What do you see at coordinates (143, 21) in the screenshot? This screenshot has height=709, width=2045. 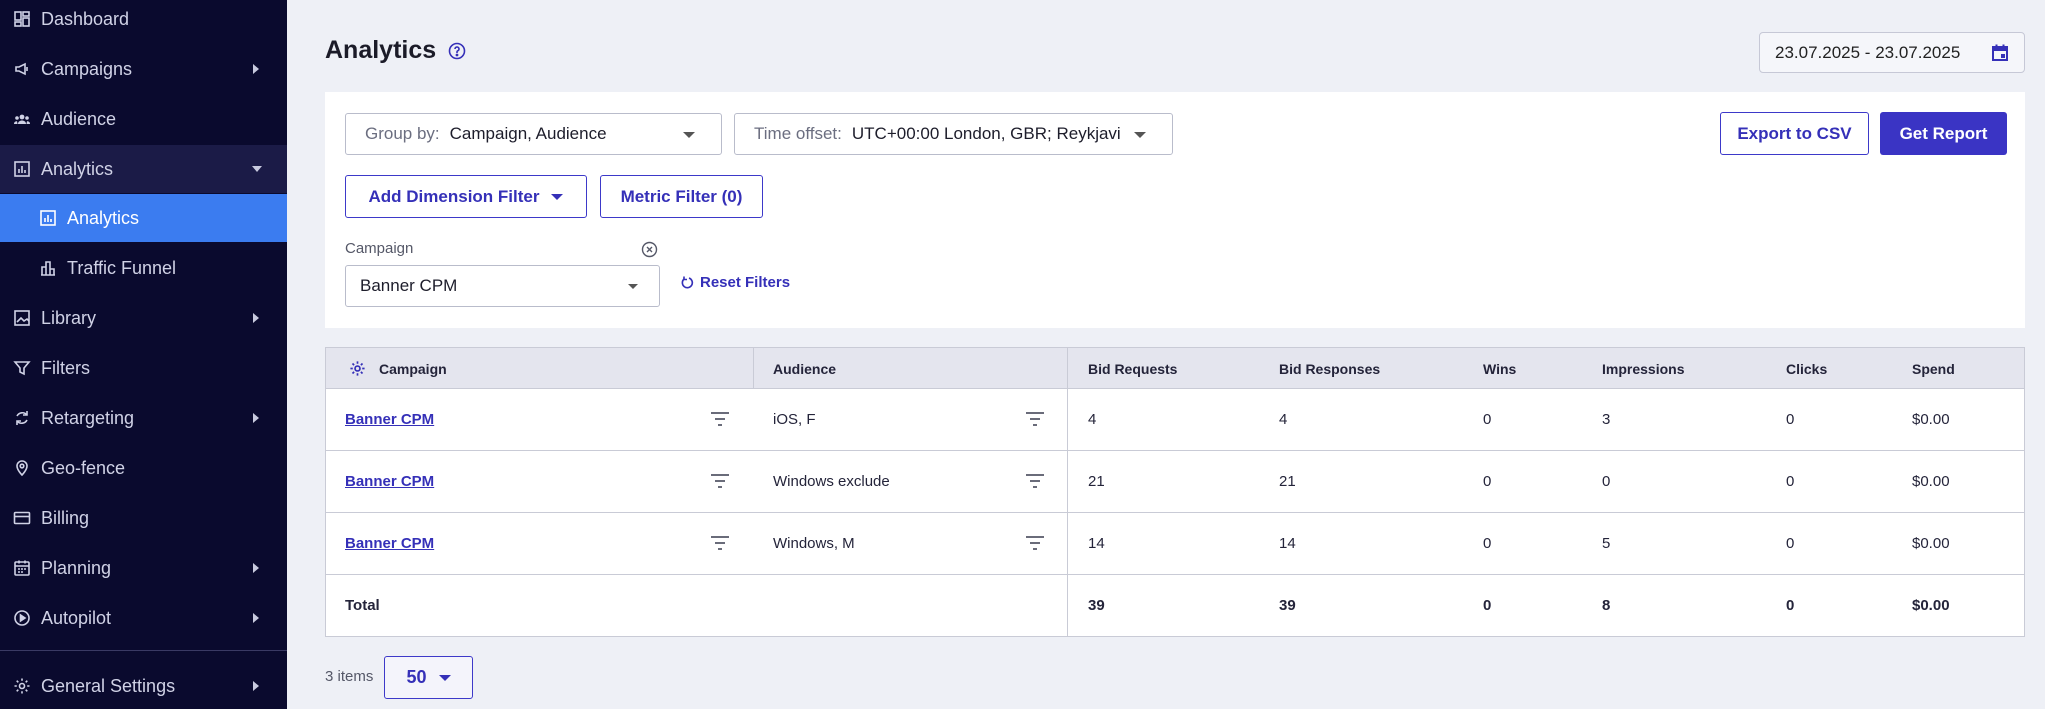 I see `sidebar-item-dashboard: Dashboard` at bounding box center [143, 21].